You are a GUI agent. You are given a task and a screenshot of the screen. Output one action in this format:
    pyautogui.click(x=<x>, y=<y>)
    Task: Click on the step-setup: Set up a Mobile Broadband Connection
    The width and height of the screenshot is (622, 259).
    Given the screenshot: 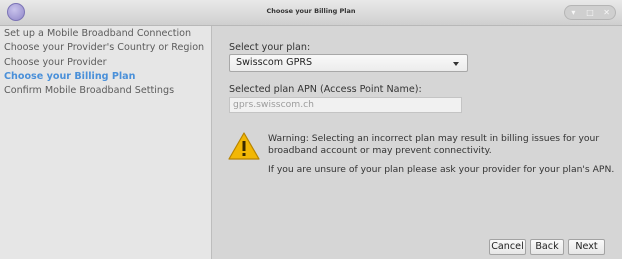 What is the action you would take?
    pyautogui.click(x=98, y=33)
    